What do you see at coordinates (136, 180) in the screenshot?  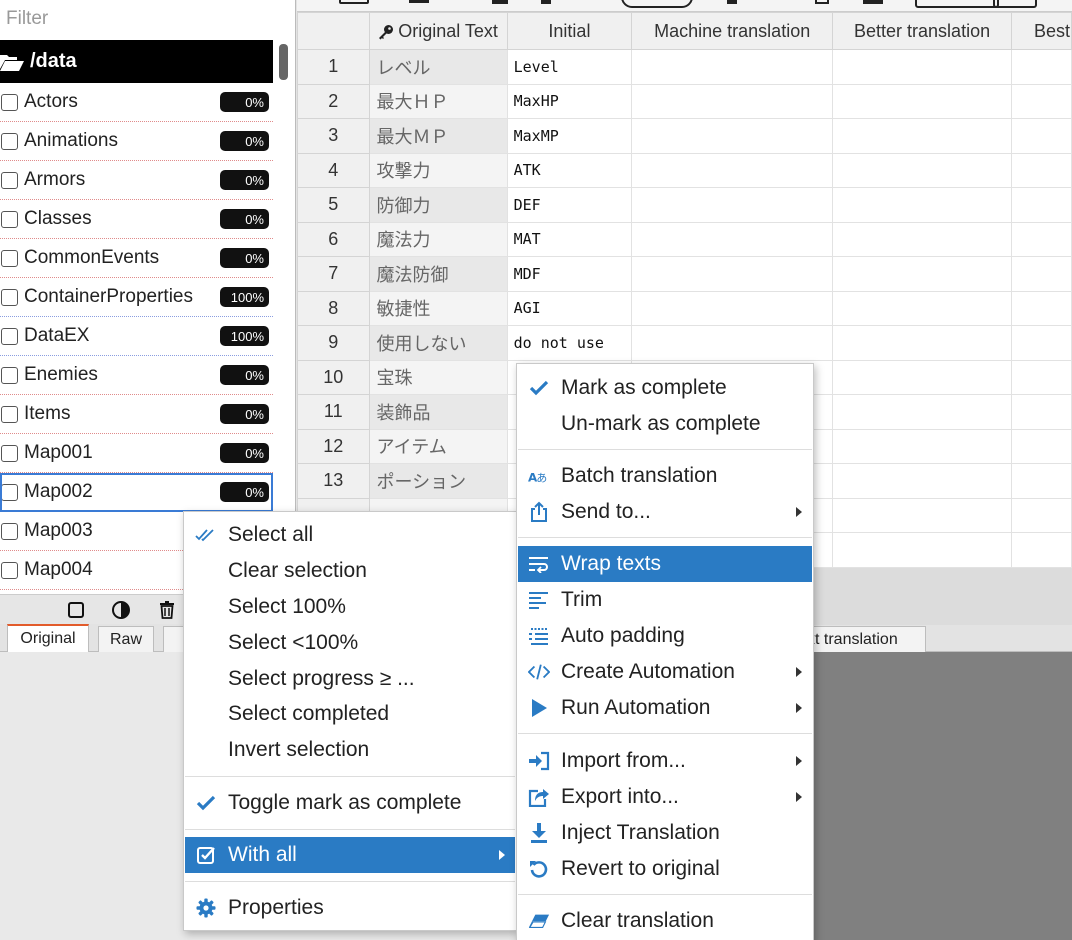 I see `file-item: Armors 0%` at bounding box center [136, 180].